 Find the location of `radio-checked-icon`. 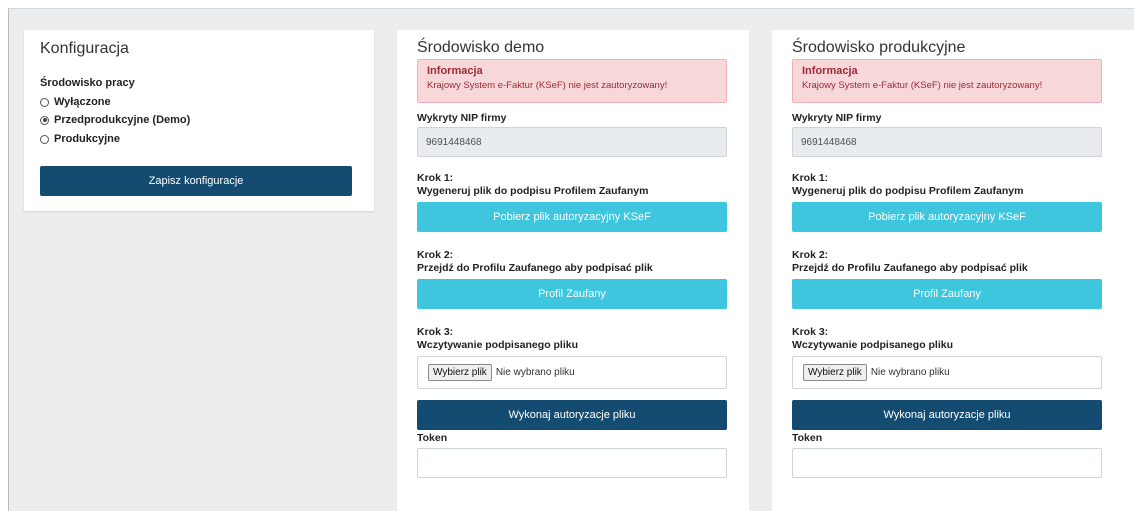

radio-checked-icon is located at coordinates (44, 120).